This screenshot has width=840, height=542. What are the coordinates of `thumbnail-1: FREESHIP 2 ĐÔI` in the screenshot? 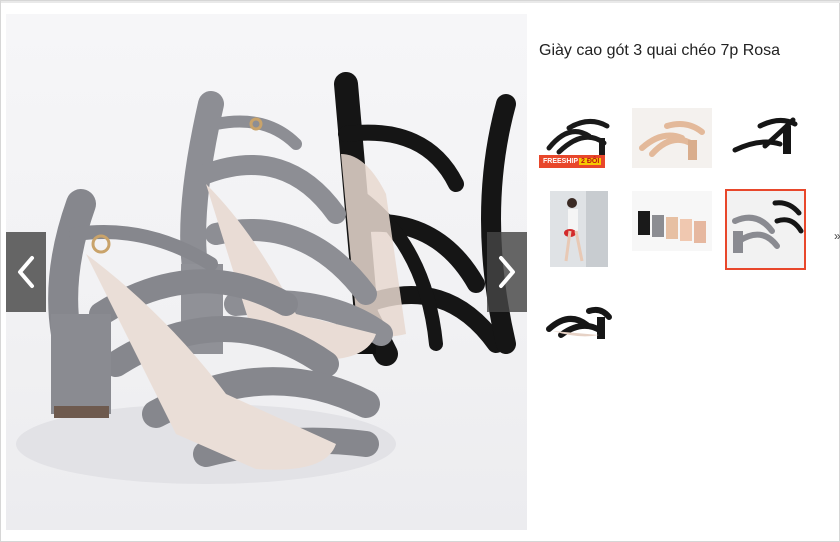 It's located at (579, 138).